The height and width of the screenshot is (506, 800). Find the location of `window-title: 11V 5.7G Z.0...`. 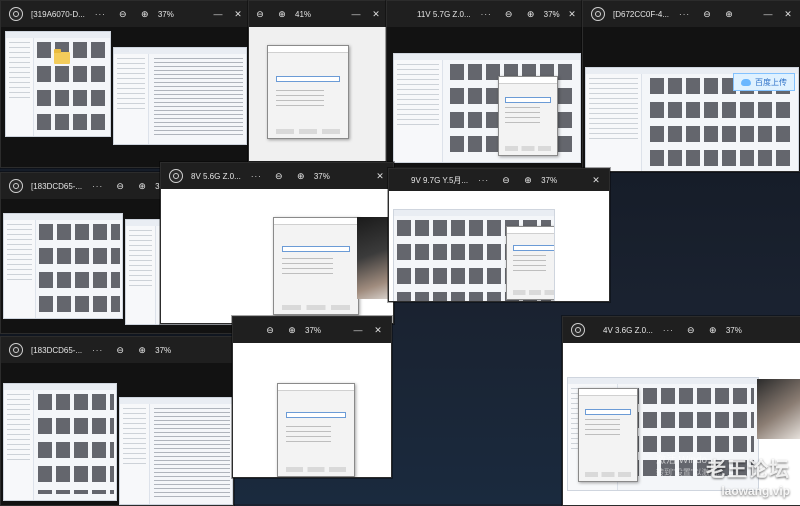

window-title: 11V 5.7G Z.0... is located at coordinates (444, 14).